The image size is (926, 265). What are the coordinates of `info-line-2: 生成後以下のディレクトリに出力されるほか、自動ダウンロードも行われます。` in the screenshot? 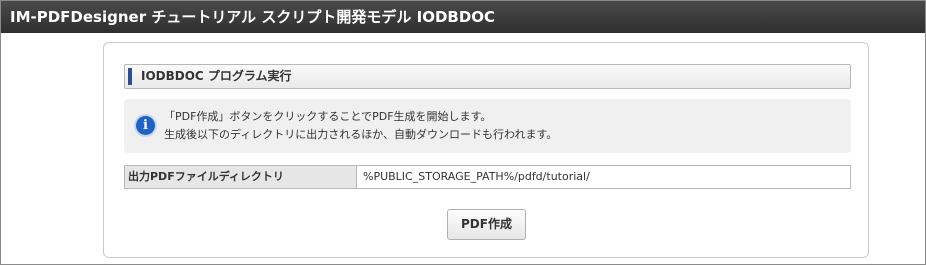 It's located at (361, 134).